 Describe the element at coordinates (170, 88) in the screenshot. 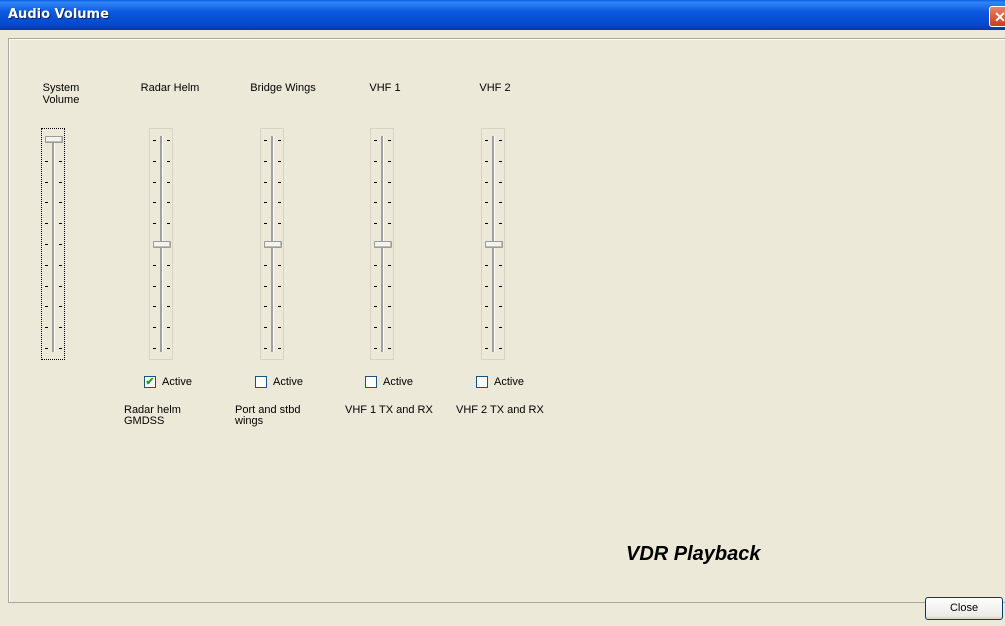

I see `label-radar-helm: Radar Helm` at that location.